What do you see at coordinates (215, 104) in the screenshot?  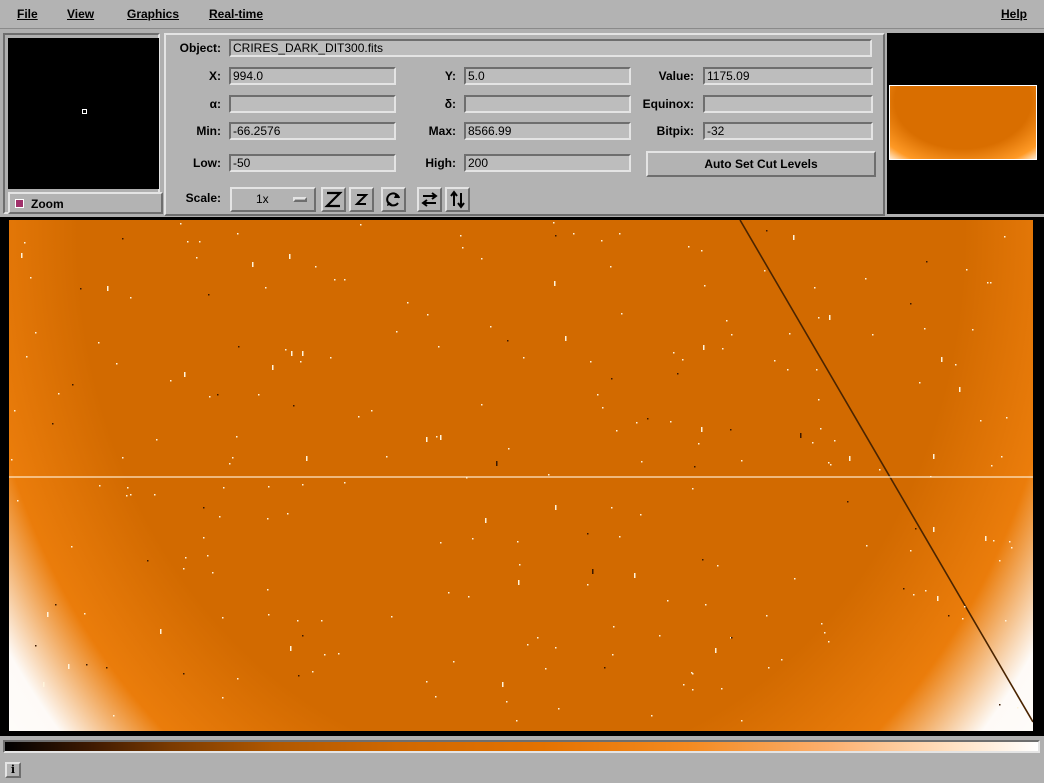 I see `ra-label: α:` at bounding box center [215, 104].